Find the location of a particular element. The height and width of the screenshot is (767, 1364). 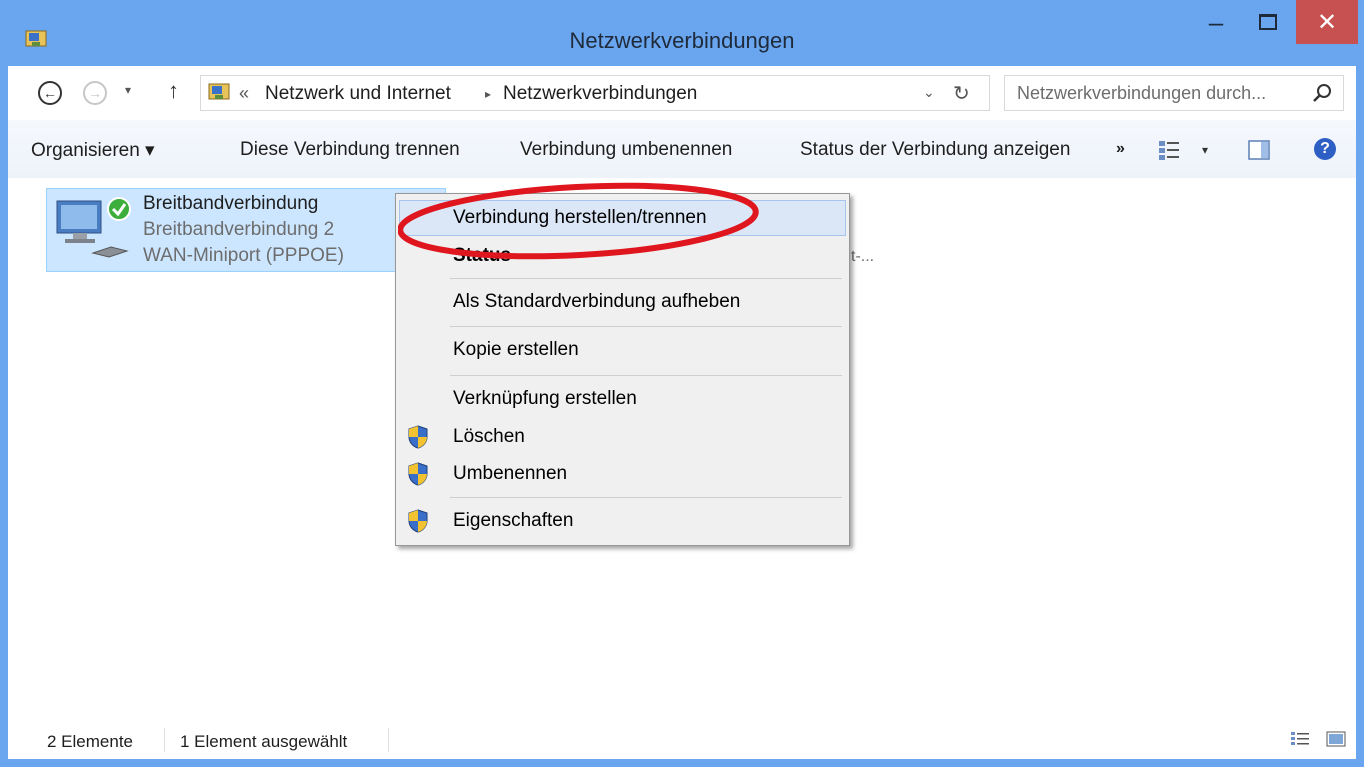

preview-pane-icon is located at coordinates (1259, 150).